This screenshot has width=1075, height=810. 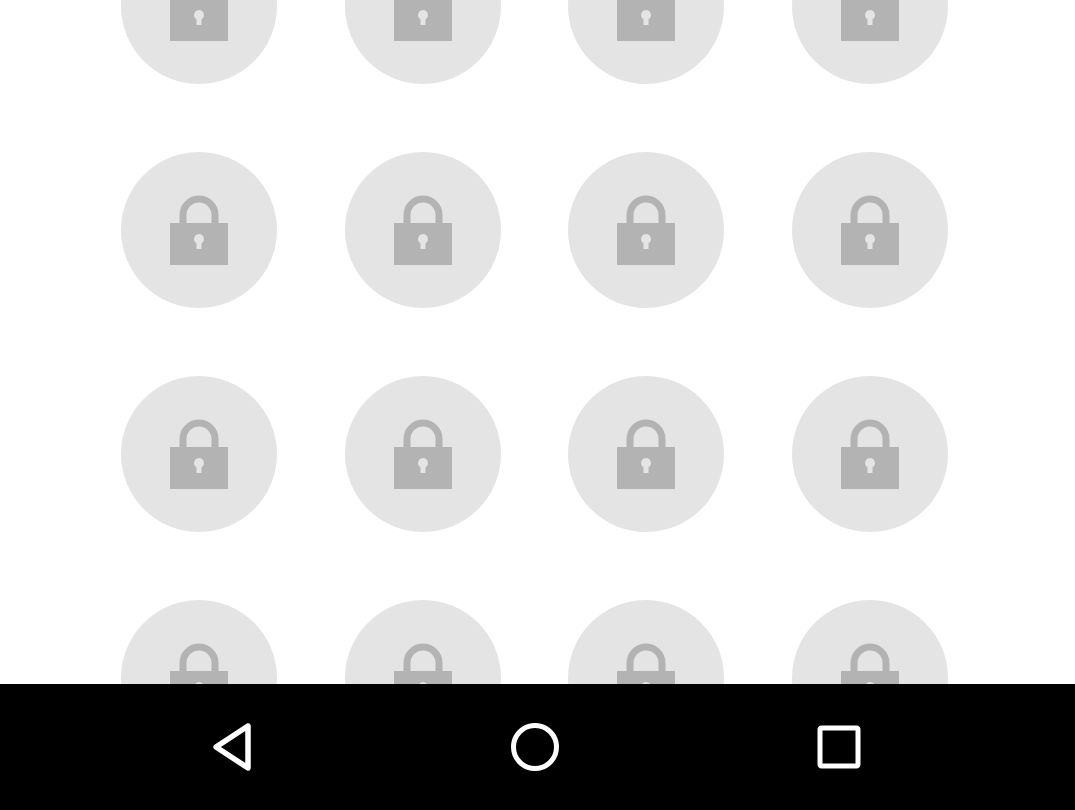 I want to click on back-button, so click(x=234, y=747).